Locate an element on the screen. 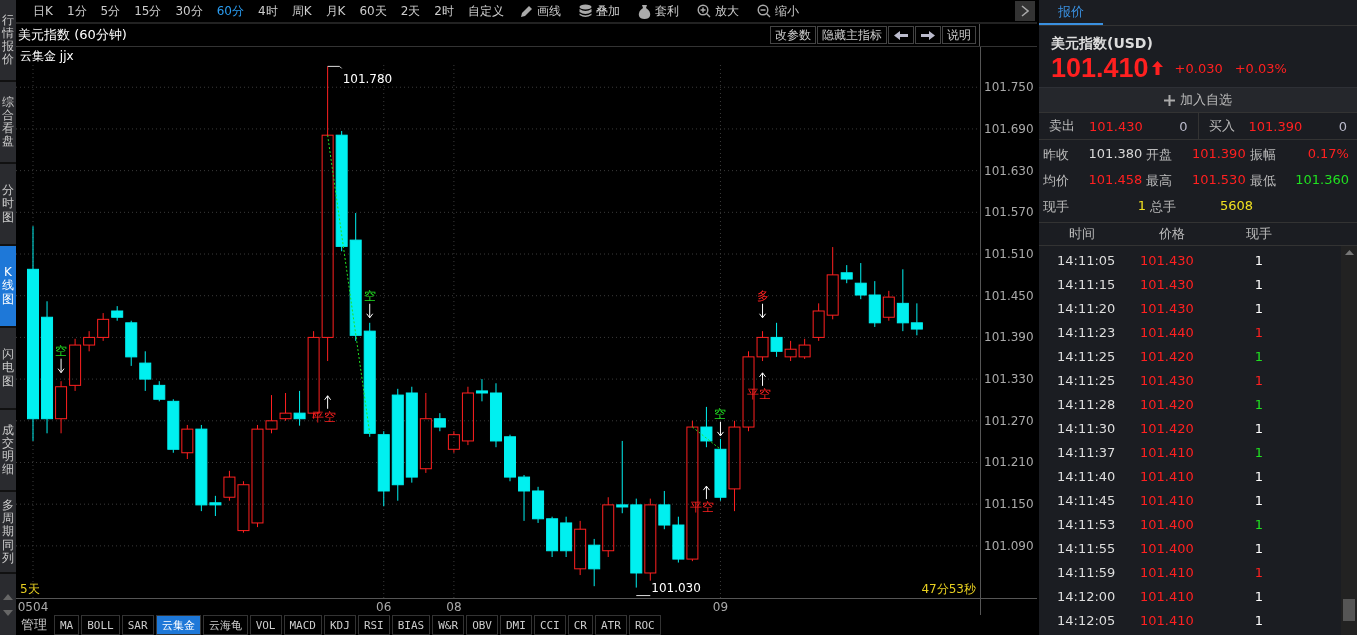 The width and height of the screenshot is (1357, 635). chart-title: 美元指数 (60分钟) is located at coordinates (72, 35).